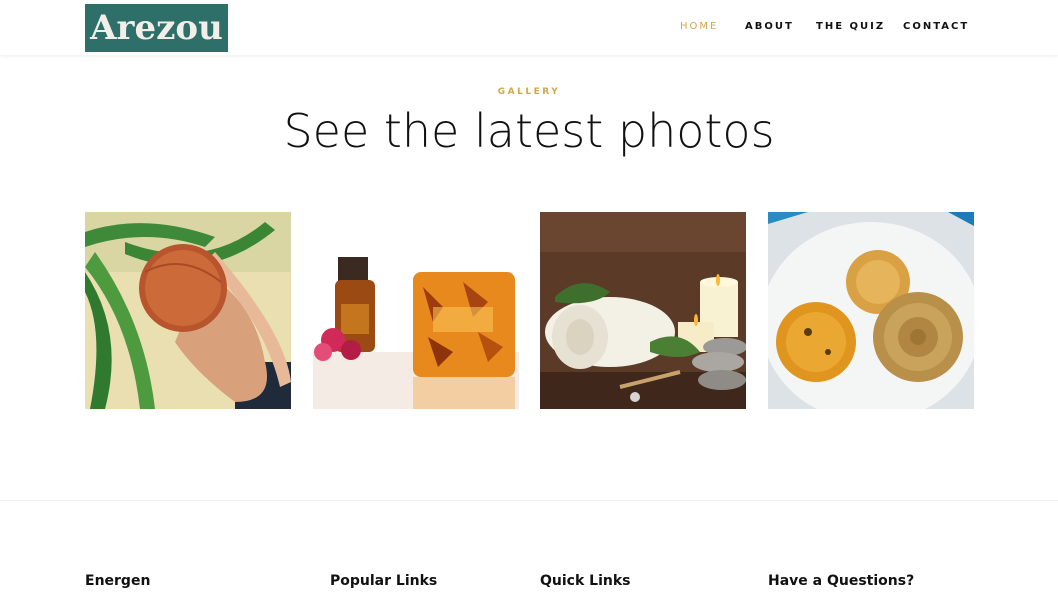 This screenshot has width=1058, height=600. What do you see at coordinates (699, 26) in the screenshot?
I see `nav-home: HOME` at bounding box center [699, 26].